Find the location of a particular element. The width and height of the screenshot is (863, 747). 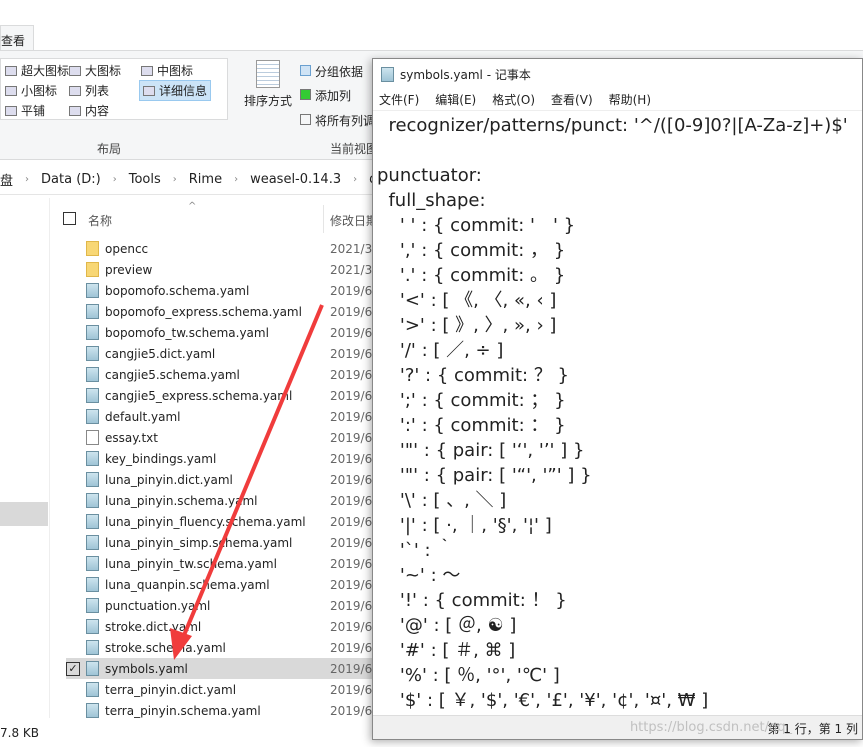

file-row: bopomofo_express.schema.yaml 2019/6/ is located at coordinates (221, 311).